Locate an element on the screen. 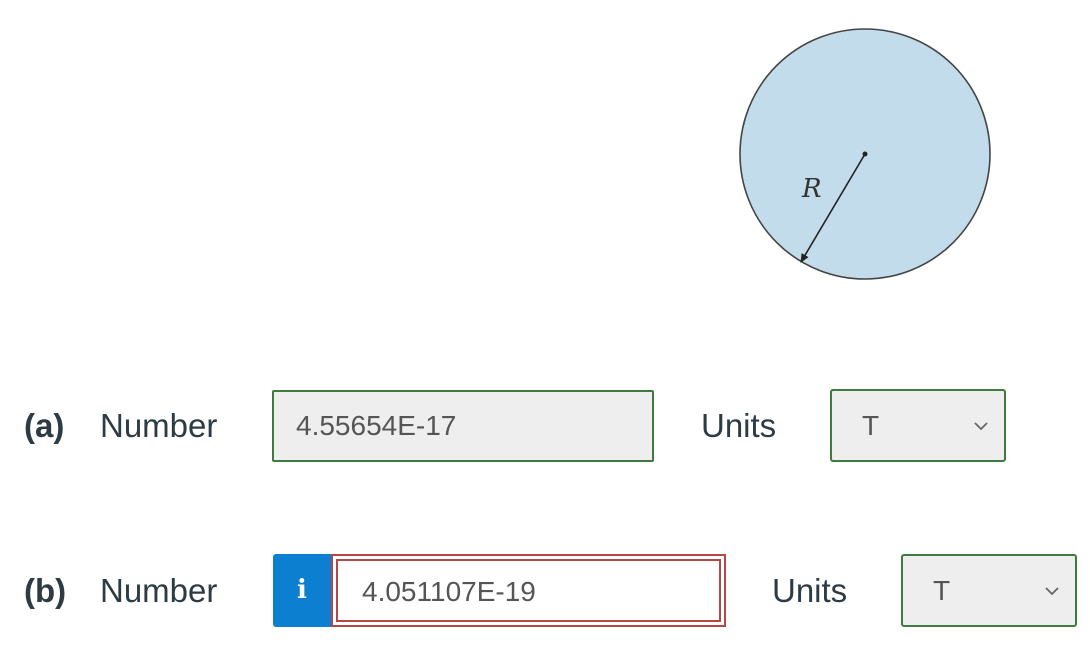  part-a-number-label: Number is located at coordinates (159, 425).